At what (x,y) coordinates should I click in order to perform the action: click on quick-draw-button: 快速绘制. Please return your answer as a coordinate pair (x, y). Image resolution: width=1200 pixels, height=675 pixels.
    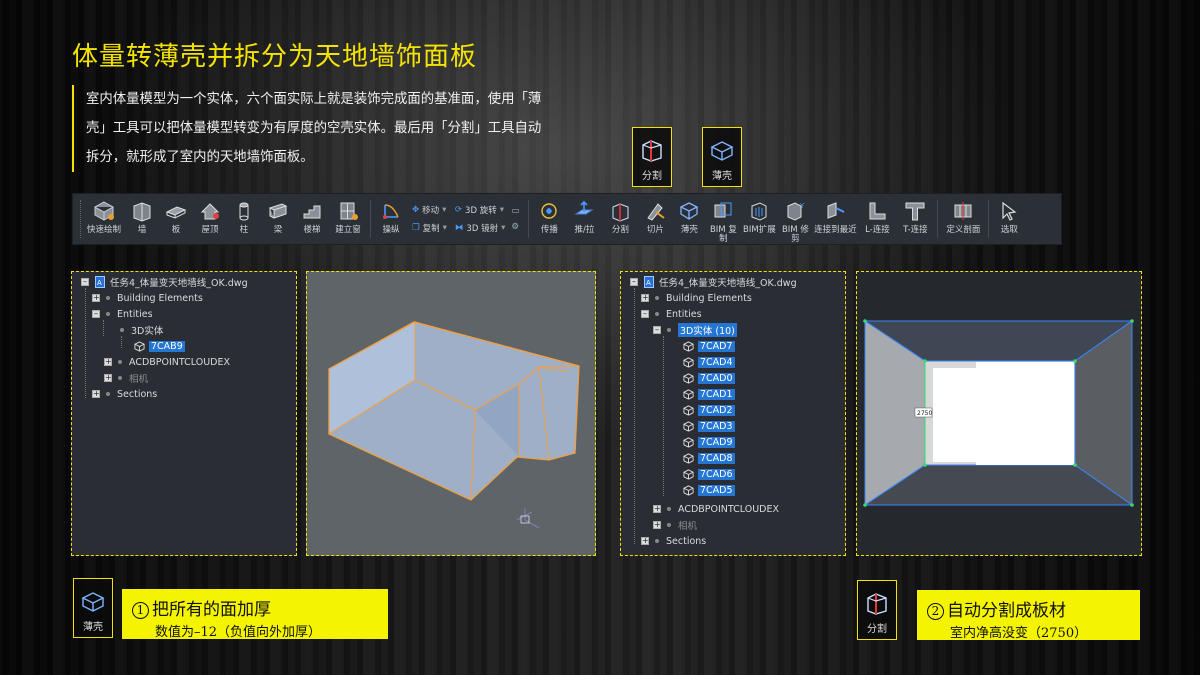
    Looking at the image, I should click on (104, 219).